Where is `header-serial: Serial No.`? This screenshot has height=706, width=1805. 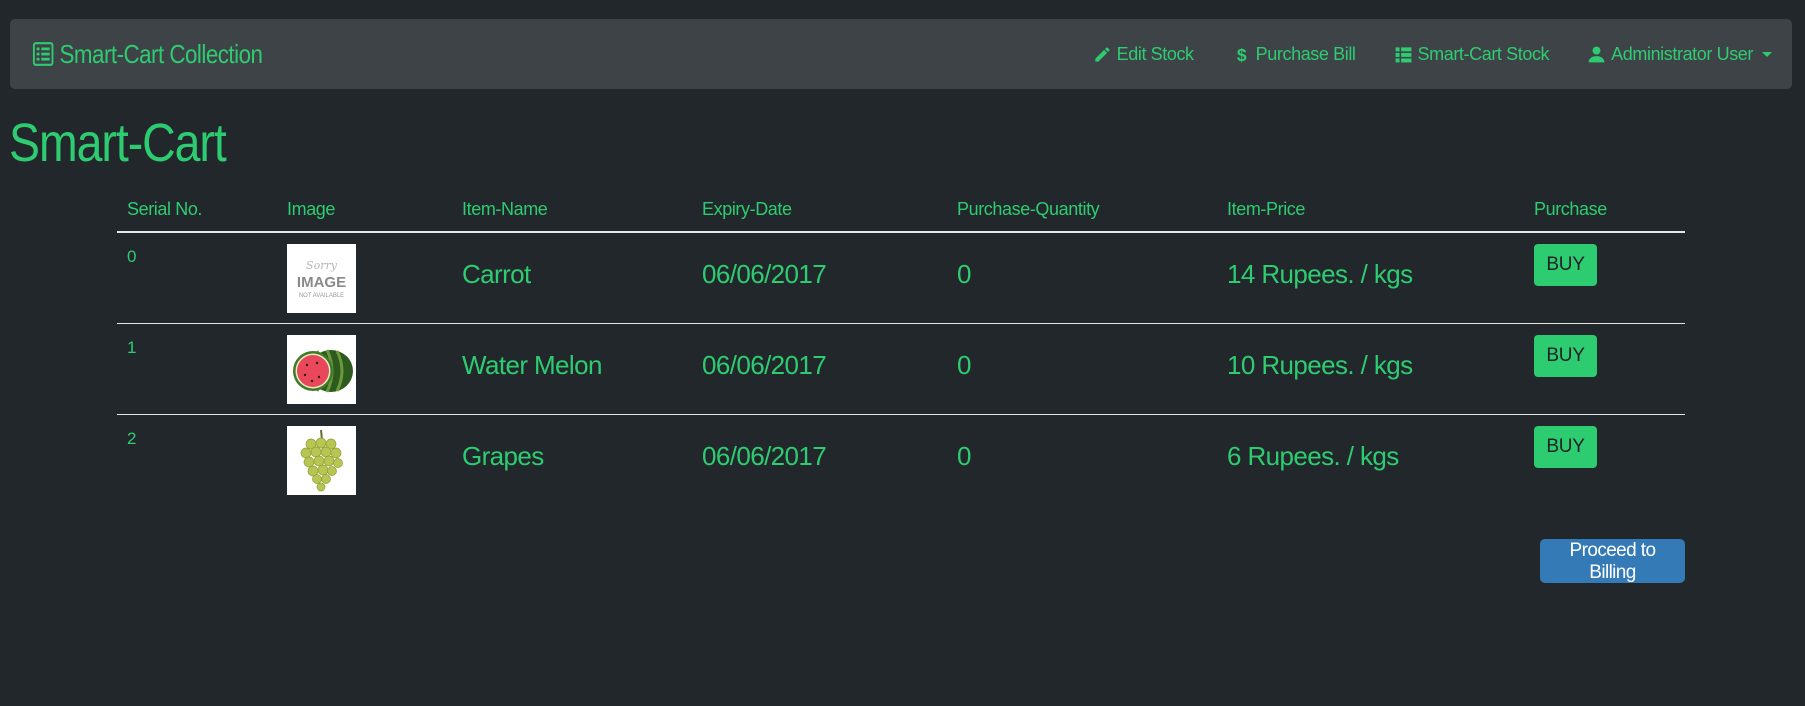
header-serial: Serial No. is located at coordinates (197, 210).